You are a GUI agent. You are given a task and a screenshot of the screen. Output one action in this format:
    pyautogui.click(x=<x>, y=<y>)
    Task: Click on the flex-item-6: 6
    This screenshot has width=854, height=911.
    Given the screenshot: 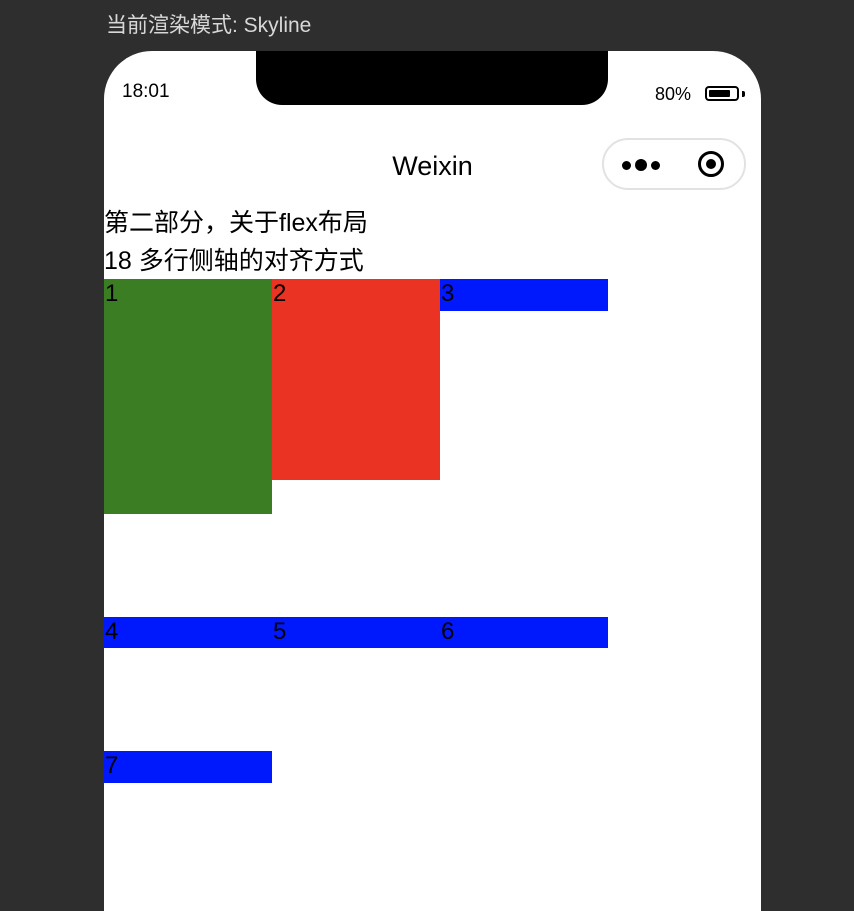 What is the action you would take?
    pyautogui.click(x=524, y=632)
    